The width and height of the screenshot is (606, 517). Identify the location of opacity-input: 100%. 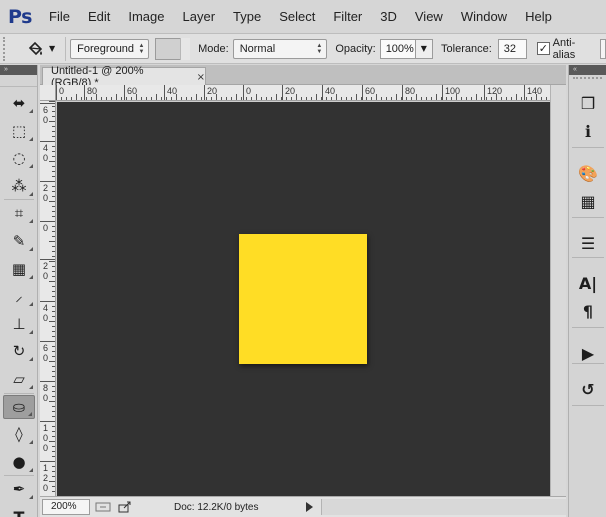
(397, 48).